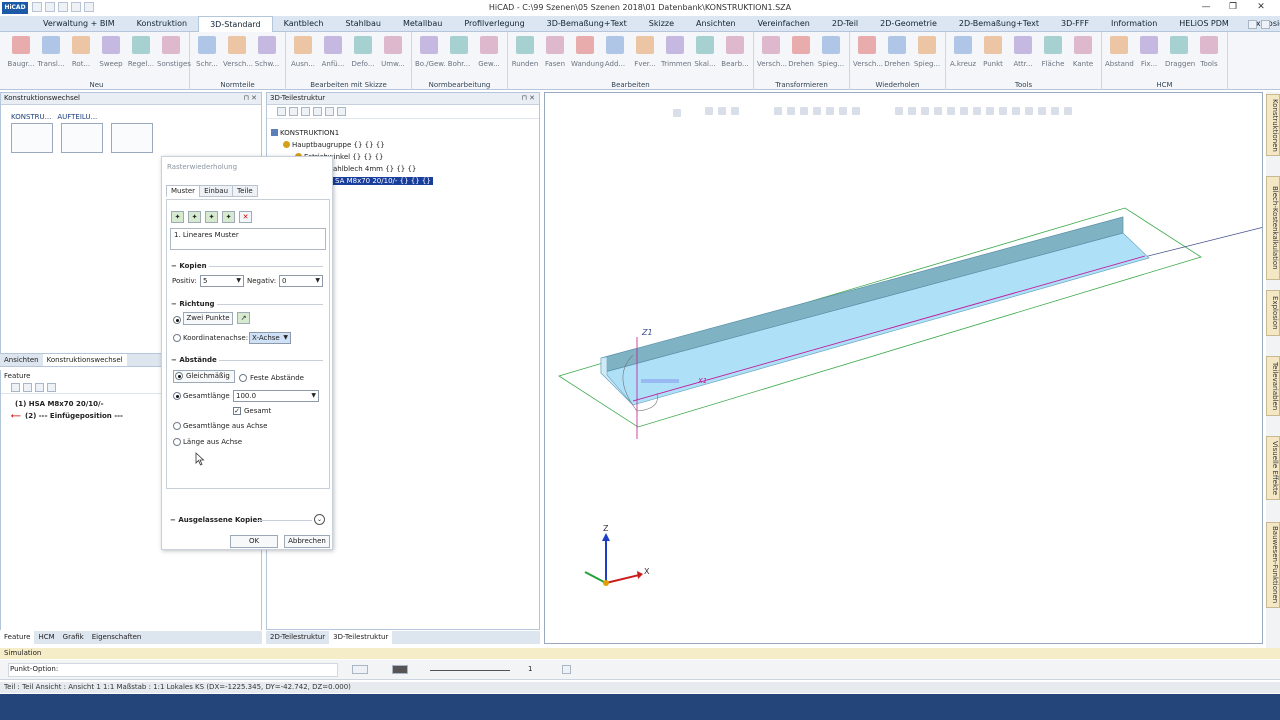 The image size is (1280, 720). I want to click on radio-feste-abstaende, so click(243, 378).